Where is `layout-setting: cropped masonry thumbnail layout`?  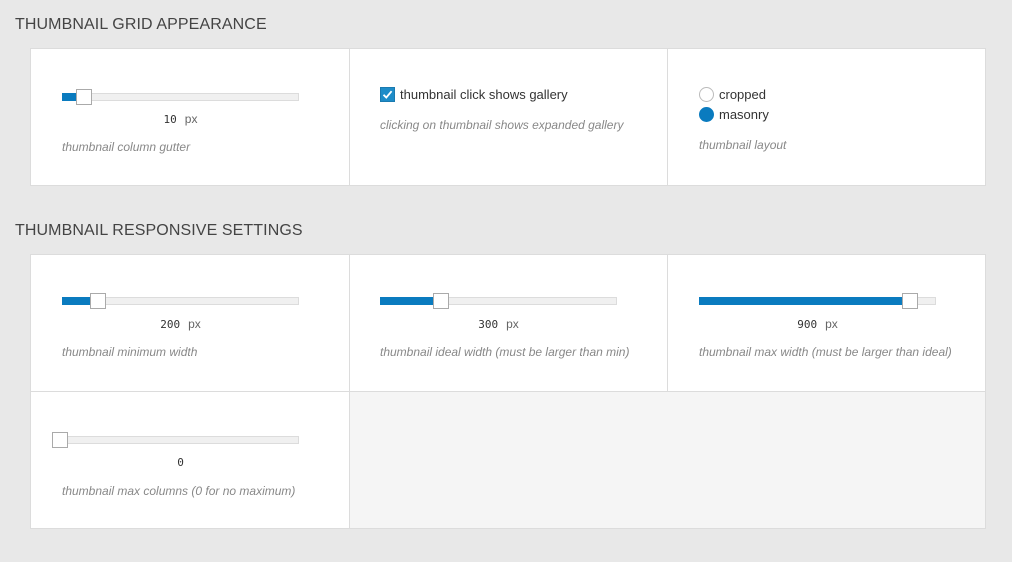
layout-setting: cropped masonry thumbnail layout is located at coordinates (826, 117).